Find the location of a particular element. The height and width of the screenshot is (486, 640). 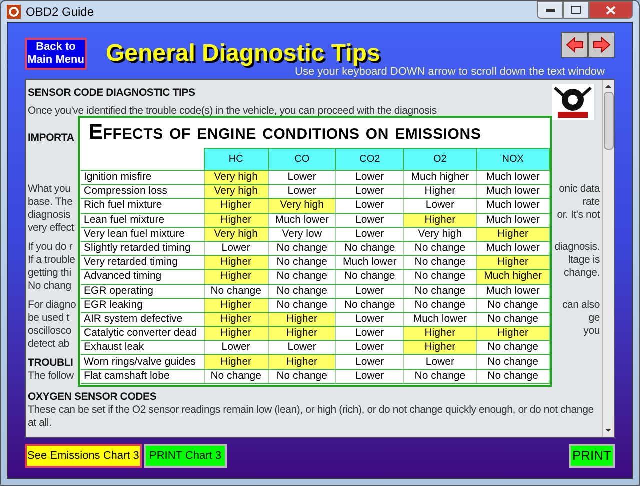

scrollbar-thumb is located at coordinates (609, 121).